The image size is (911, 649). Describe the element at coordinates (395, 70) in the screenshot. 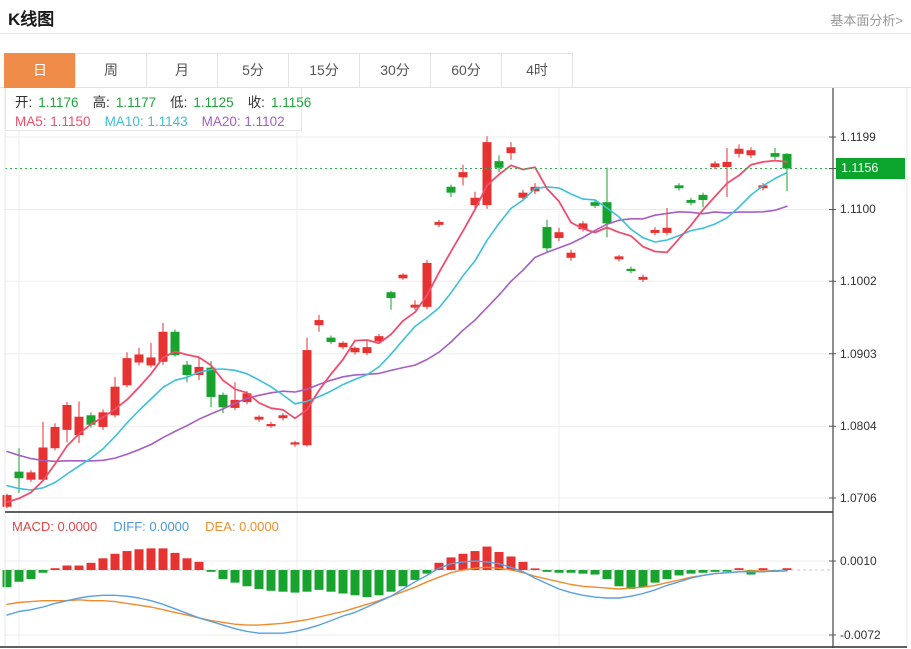

I see `tab-30min: 30分` at that location.